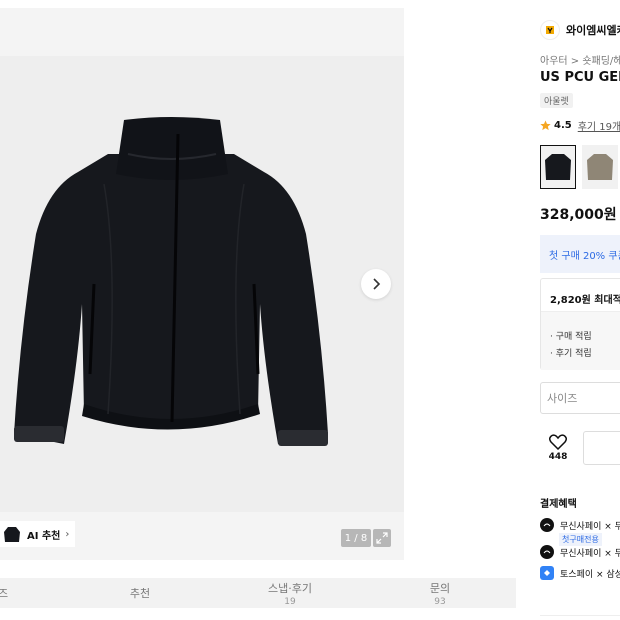 This screenshot has width=620, height=620. I want to click on tab-inquiry: 문의 93, so click(440, 593).